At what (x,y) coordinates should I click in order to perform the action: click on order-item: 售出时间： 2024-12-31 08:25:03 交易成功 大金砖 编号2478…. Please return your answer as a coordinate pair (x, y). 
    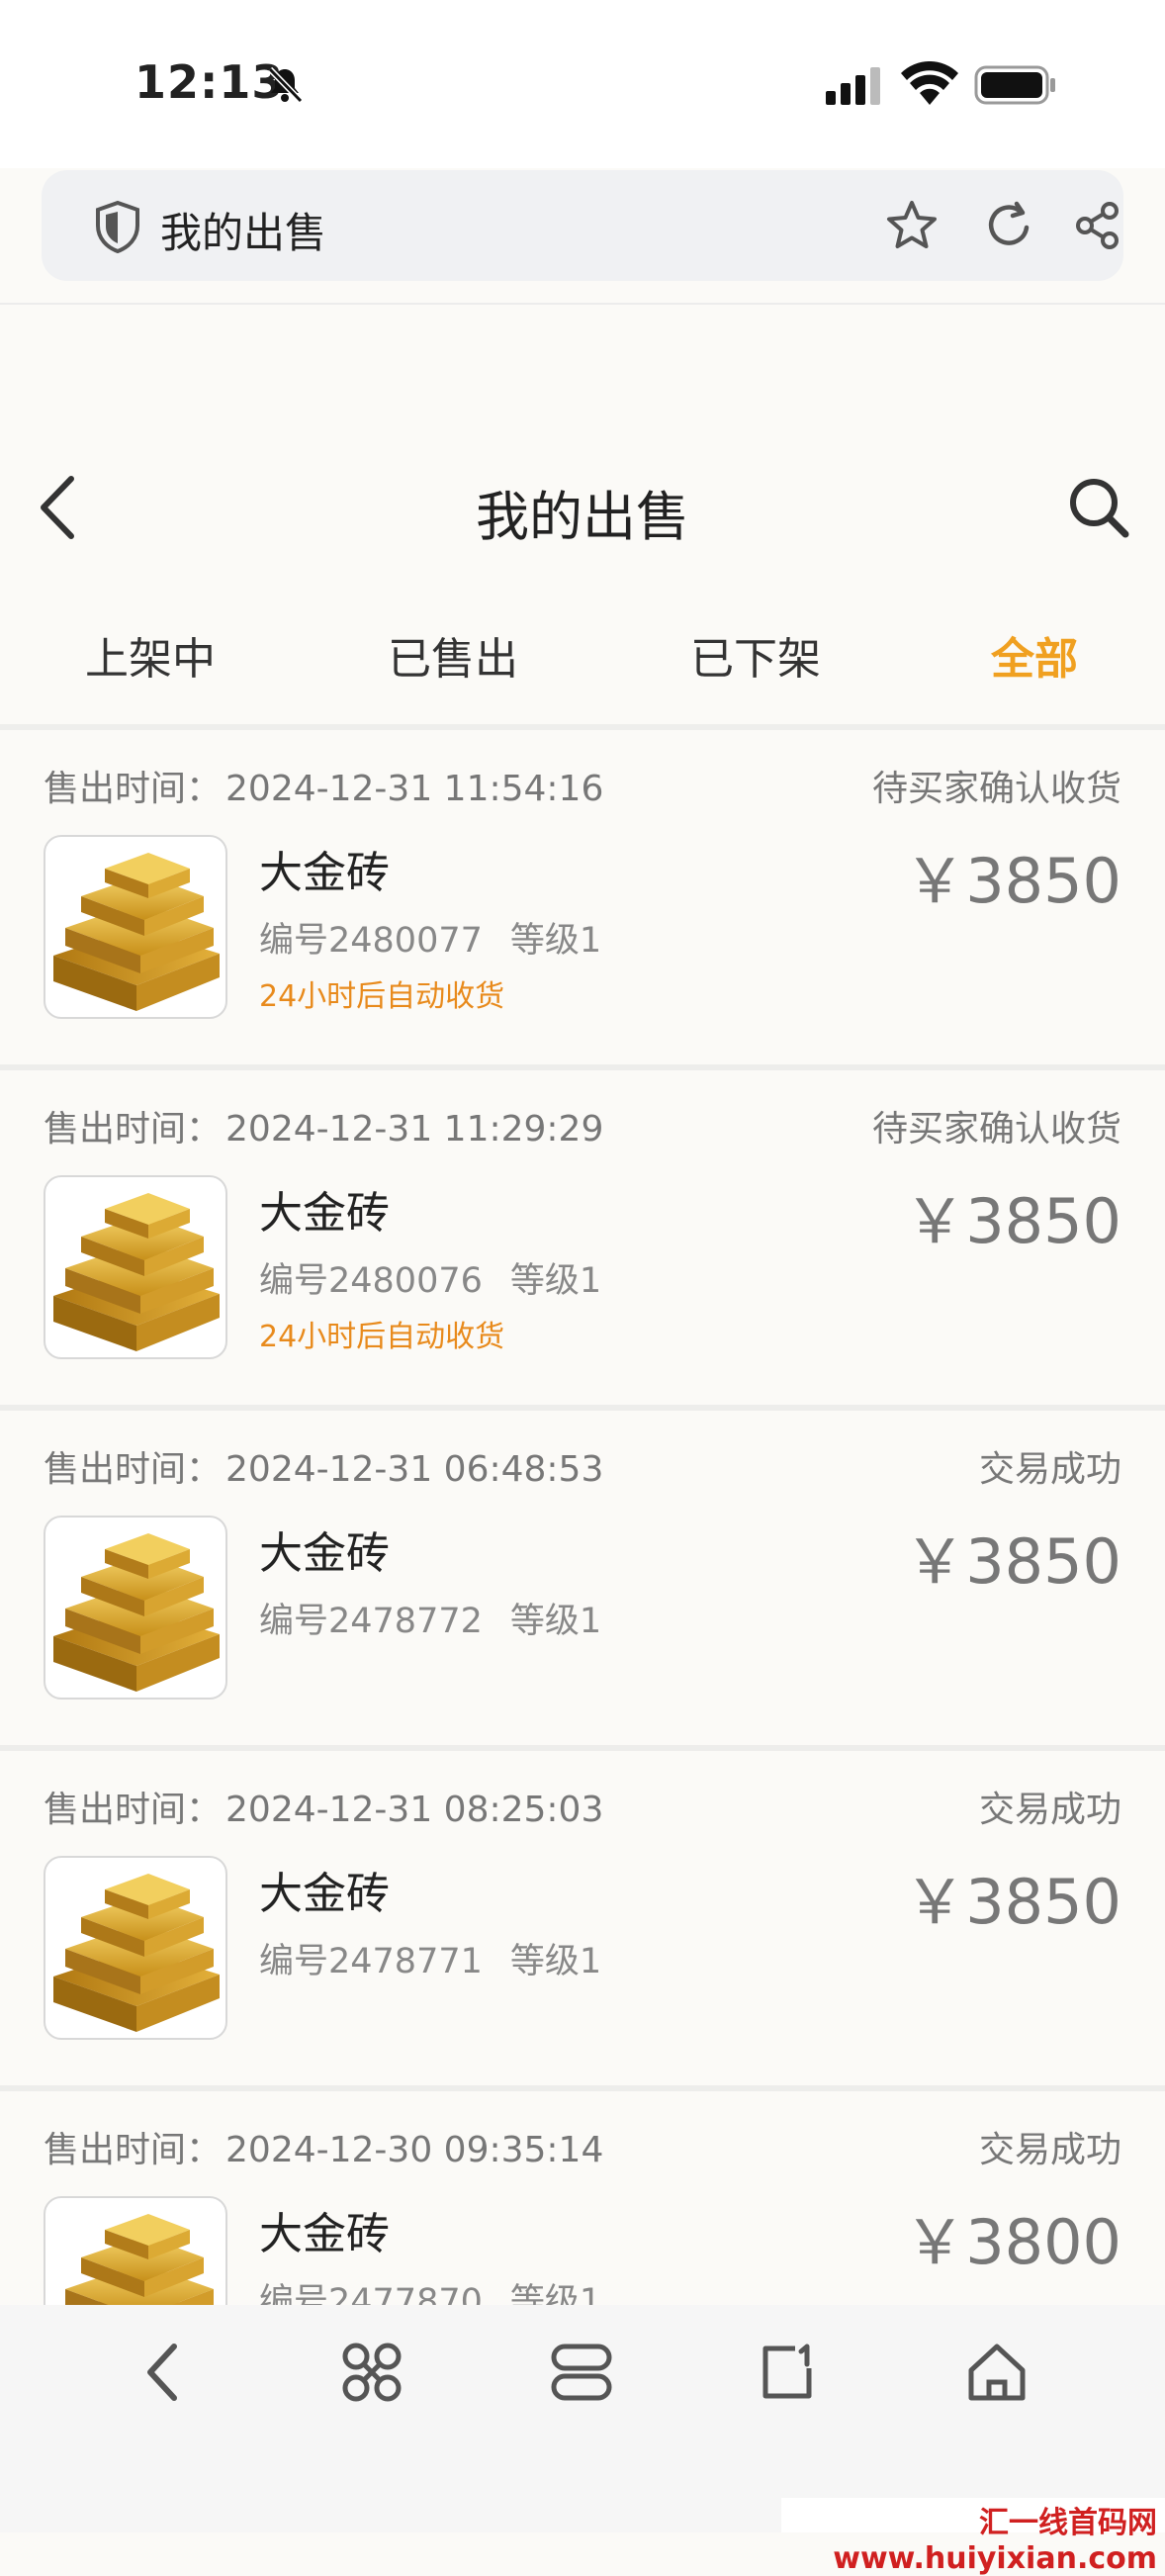
    Looking at the image, I should click on (582, 1921).